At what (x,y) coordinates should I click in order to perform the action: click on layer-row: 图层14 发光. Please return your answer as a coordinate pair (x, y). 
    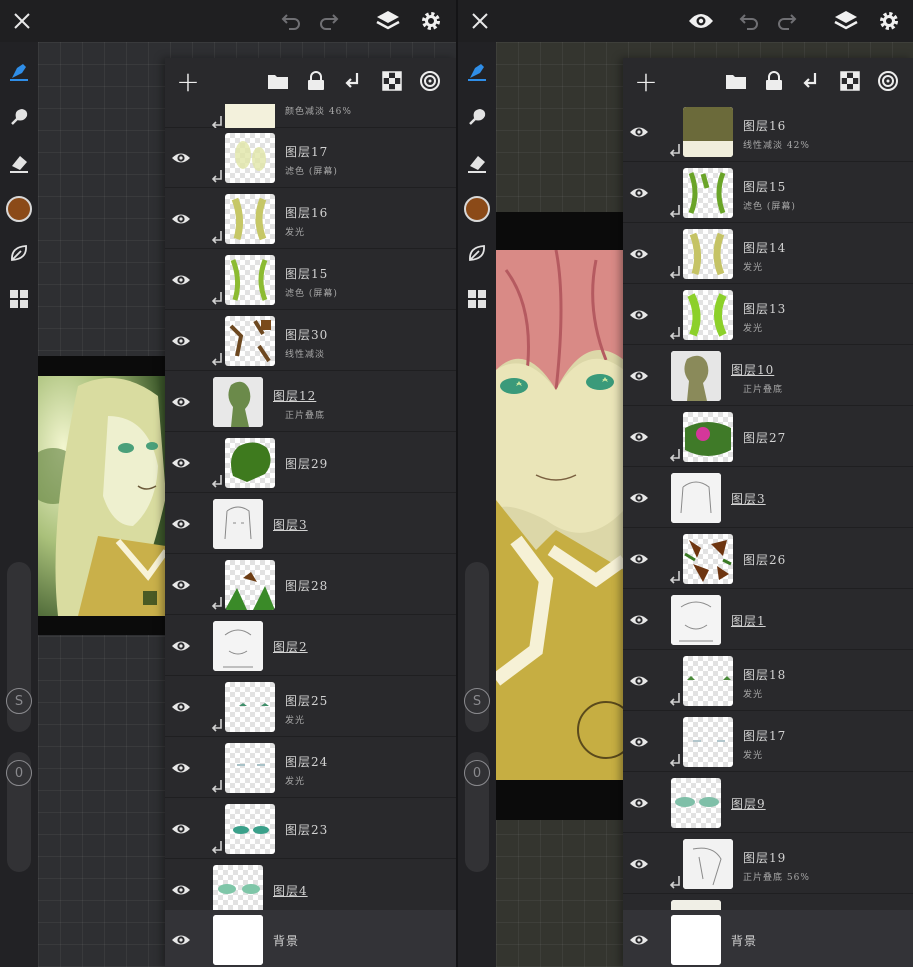
    Looking at the image, I should click on (768, 254).